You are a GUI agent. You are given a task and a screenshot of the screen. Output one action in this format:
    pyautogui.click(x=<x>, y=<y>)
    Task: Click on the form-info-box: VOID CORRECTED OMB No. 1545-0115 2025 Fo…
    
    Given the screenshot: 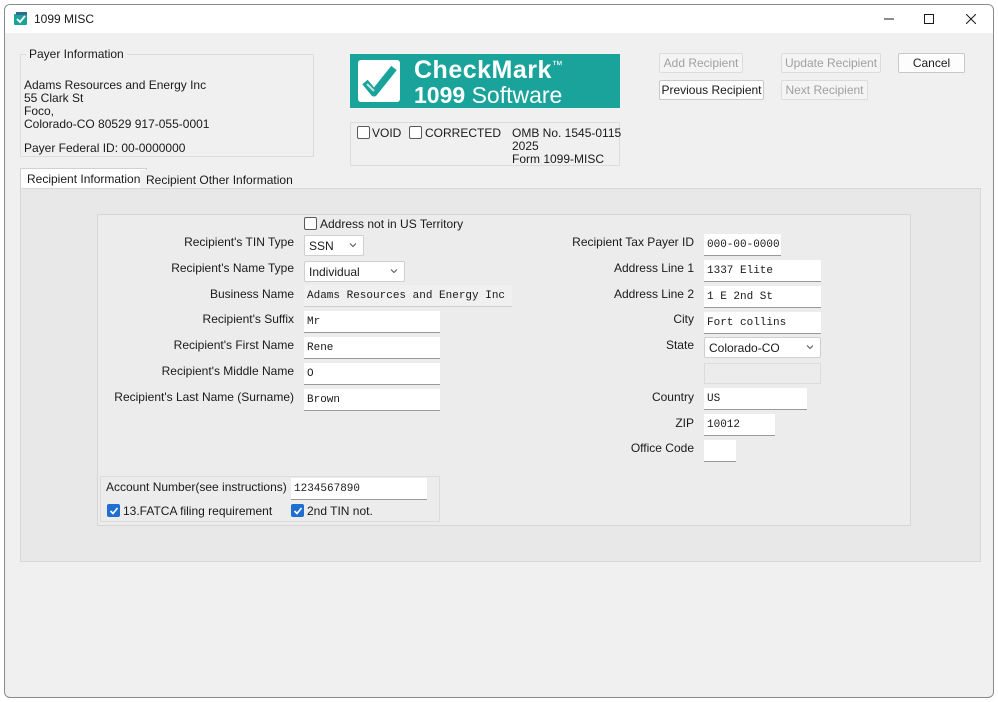 What is the action you would take?
    pyautogui.click(x=486, y=144)
    